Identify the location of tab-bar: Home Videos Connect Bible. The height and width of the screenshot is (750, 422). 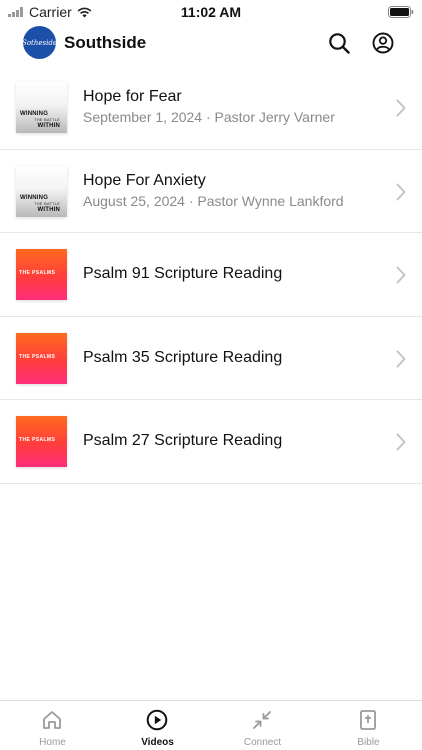
(211, 725).